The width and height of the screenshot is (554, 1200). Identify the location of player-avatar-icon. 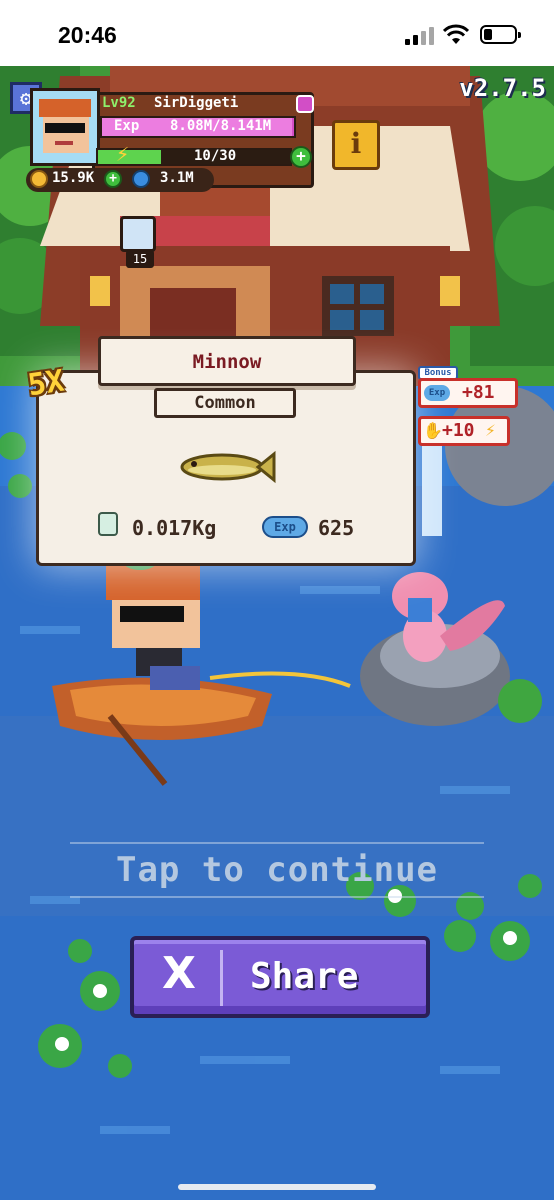
(65, 127).